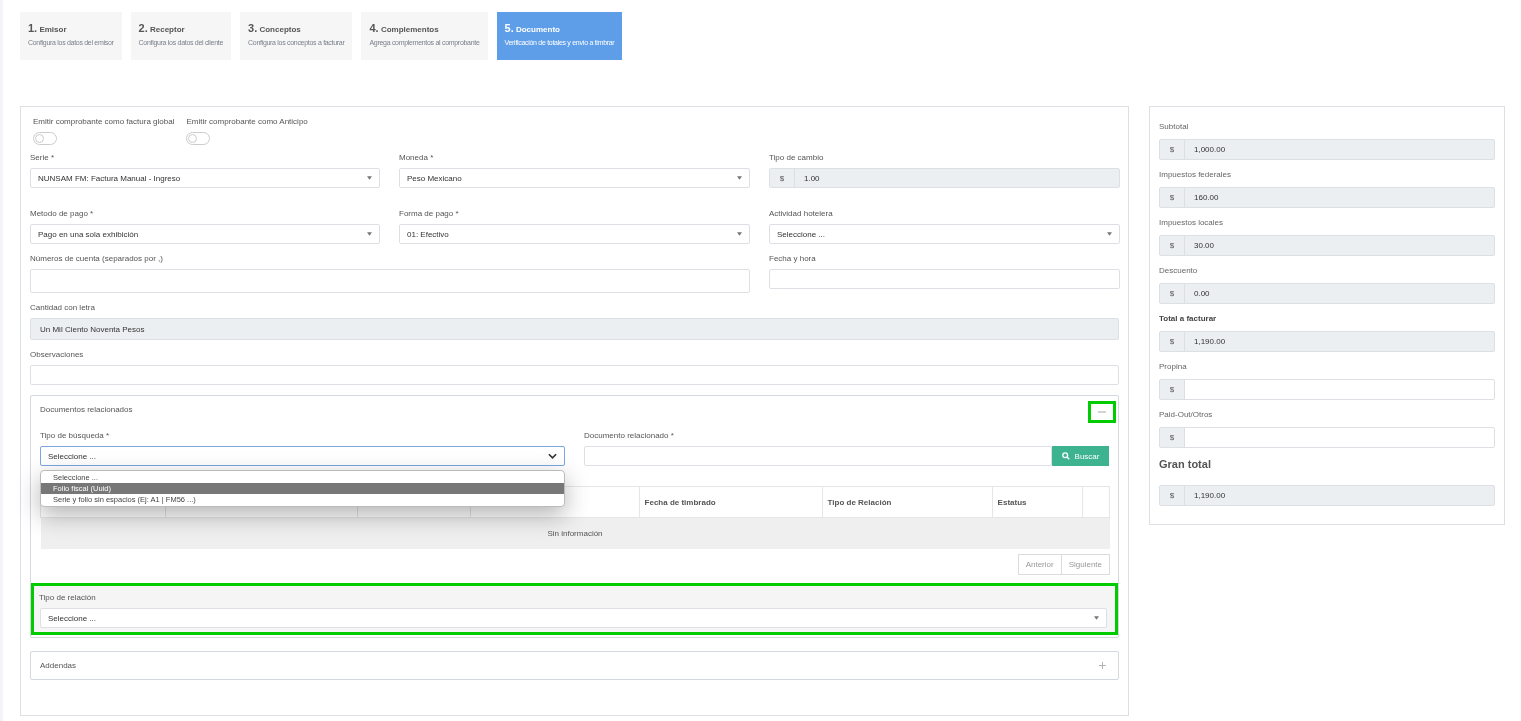 The image size is (1521, 721). What do you see at coordinates (1173, 366) in the screenshot?
I see `field-label: Propina` at bounding box center [1173, 366].